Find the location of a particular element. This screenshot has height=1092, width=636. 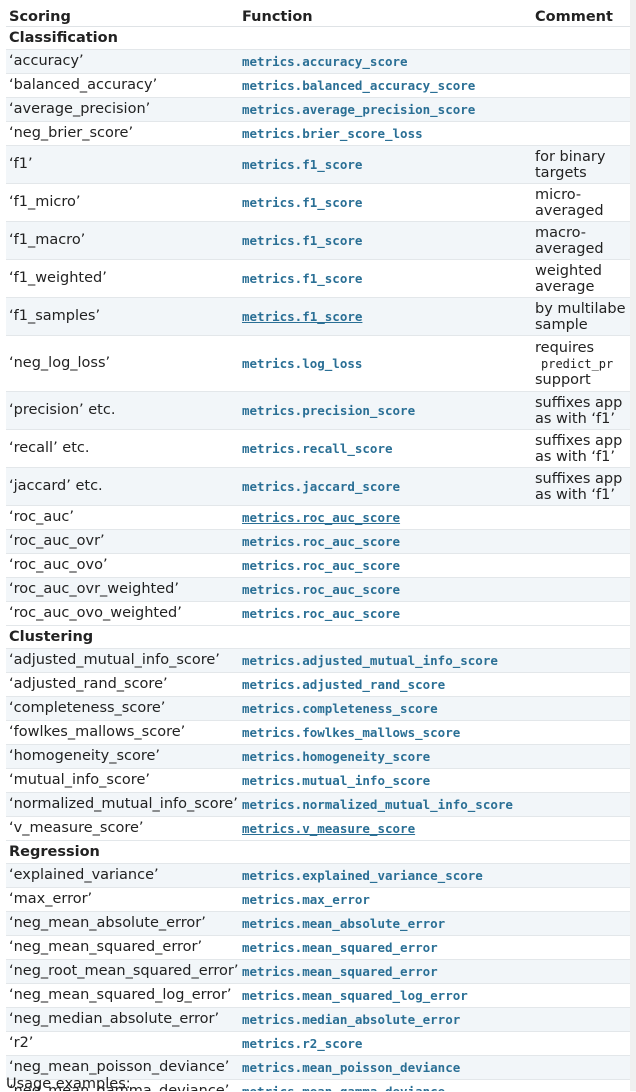

table-row: ‘f1_macro’ metrics.f1_score macro-averaged is located at coordinates (321, 240).